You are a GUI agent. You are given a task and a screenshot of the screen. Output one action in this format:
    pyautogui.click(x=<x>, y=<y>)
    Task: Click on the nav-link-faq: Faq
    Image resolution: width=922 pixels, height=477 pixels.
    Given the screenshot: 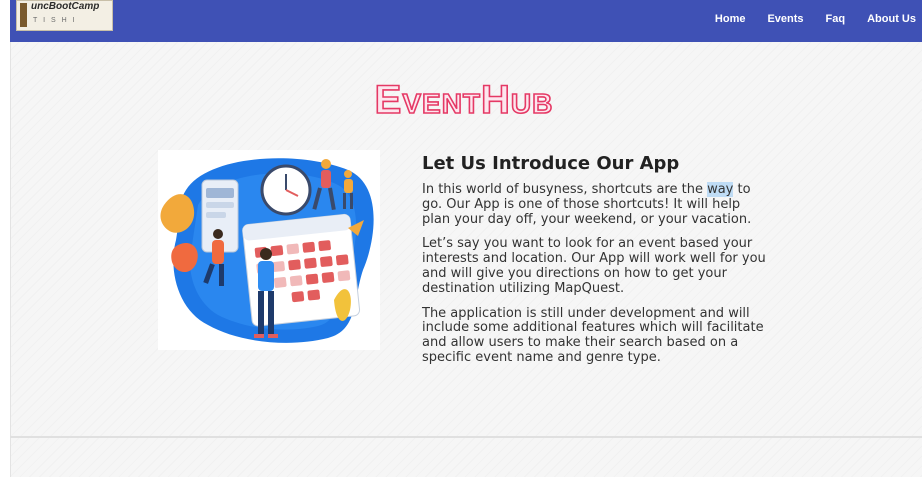 What is the action you would take?
    pyautogui.click(x=836, y=19)
    